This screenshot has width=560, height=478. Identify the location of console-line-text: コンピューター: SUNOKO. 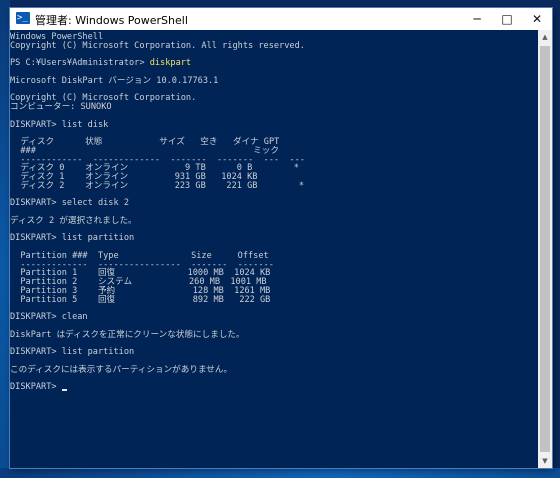
(61, 107).